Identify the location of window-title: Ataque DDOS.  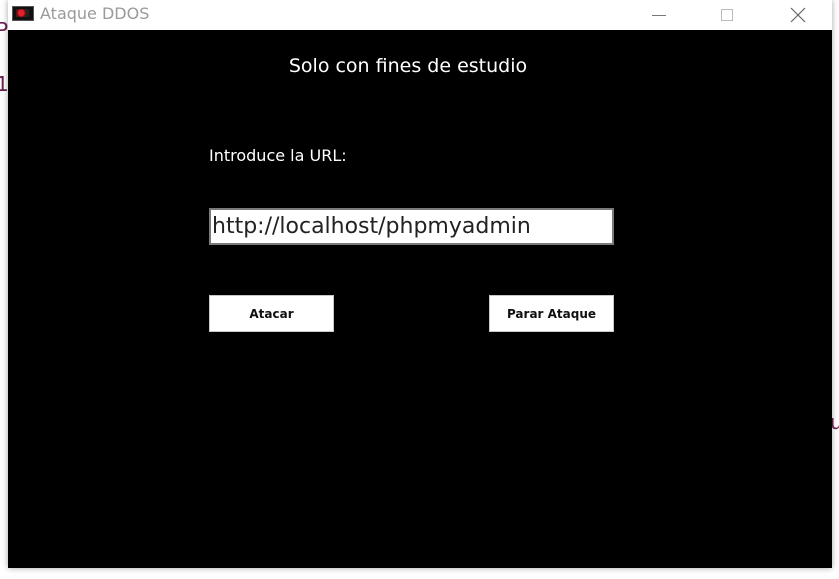
(95, 13).